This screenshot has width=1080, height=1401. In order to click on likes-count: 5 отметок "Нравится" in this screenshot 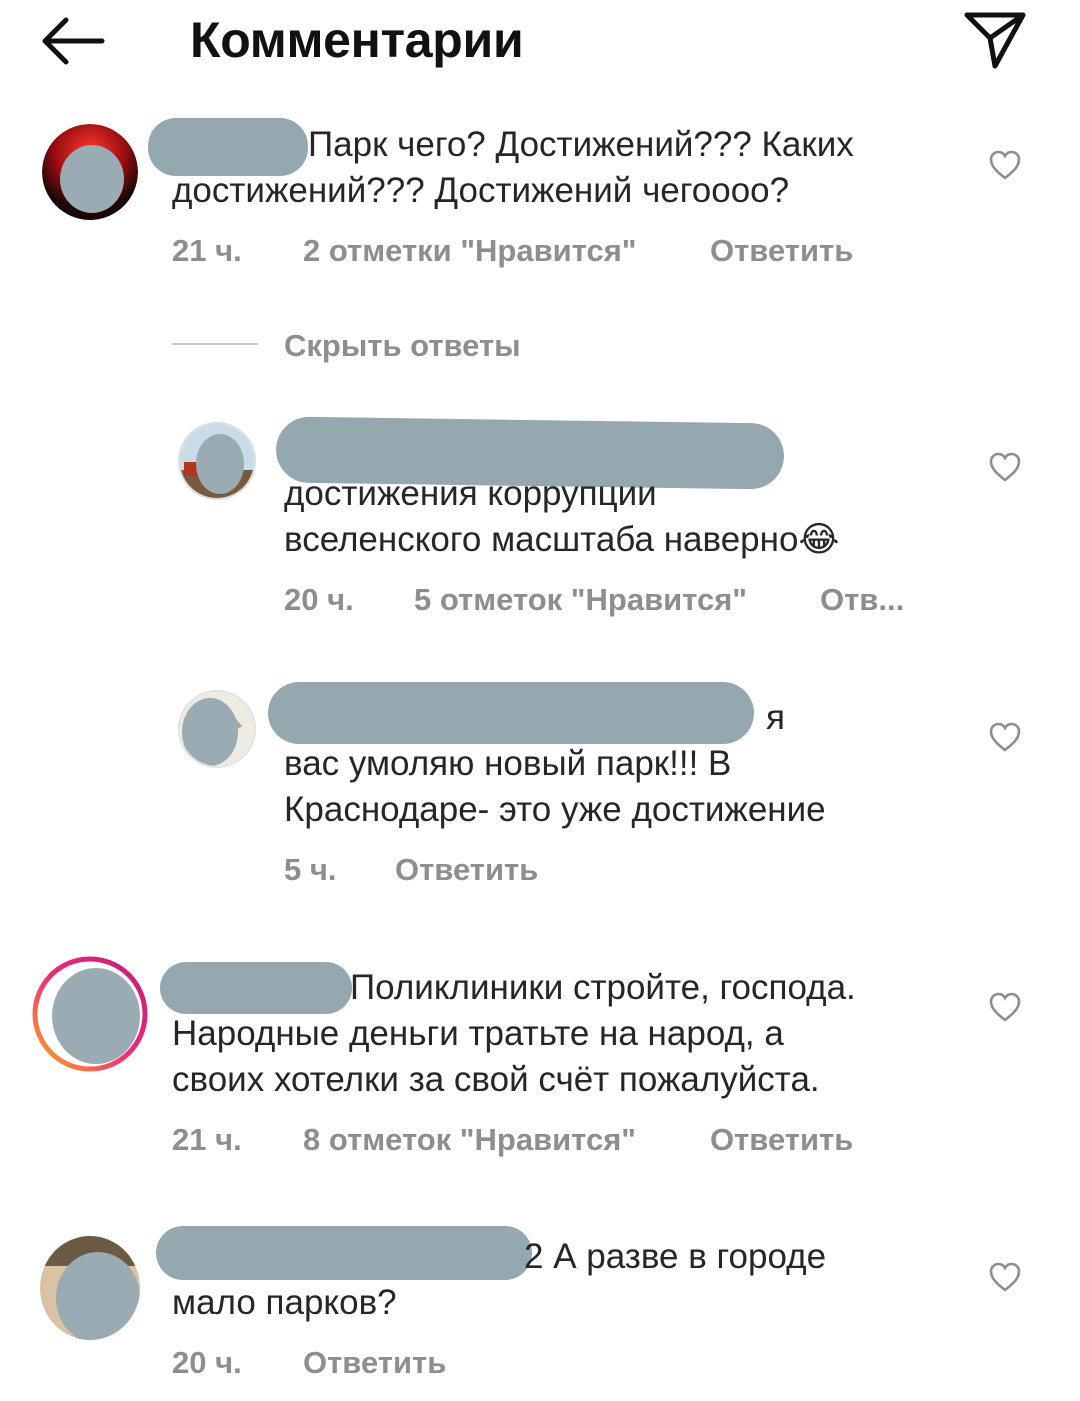, I will do `click(580, 600)`.